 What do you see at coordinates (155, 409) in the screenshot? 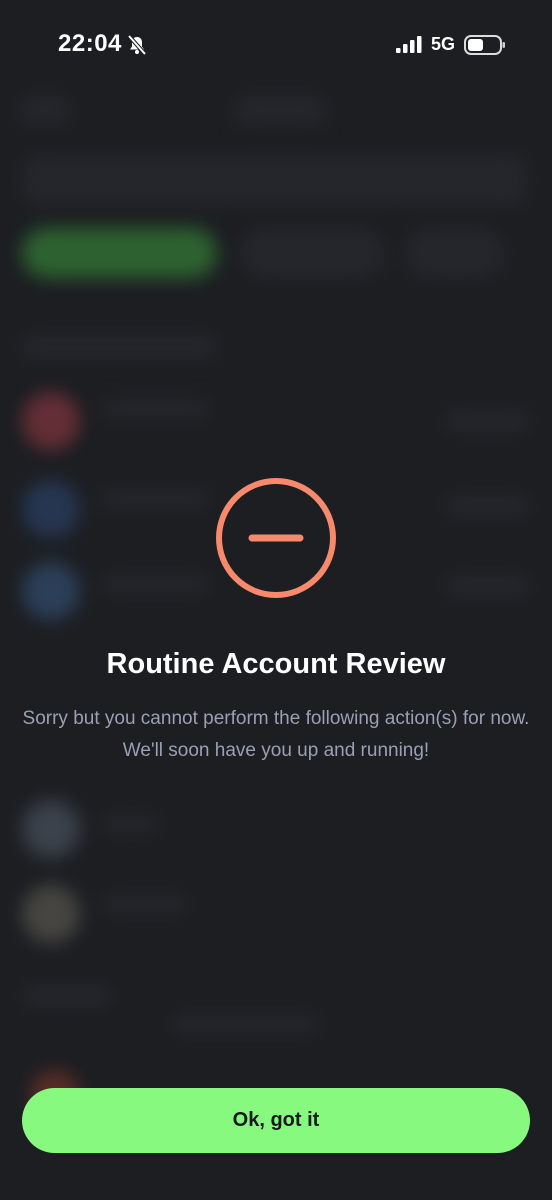
I see `bg-row-1-text` at bounding box center [155, 409].